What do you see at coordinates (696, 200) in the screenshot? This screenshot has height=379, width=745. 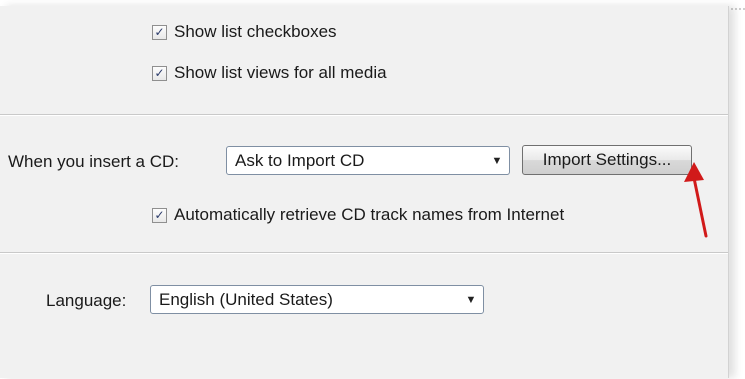 I see `annotation-arrow-icon` at bounding box center [696, 200].